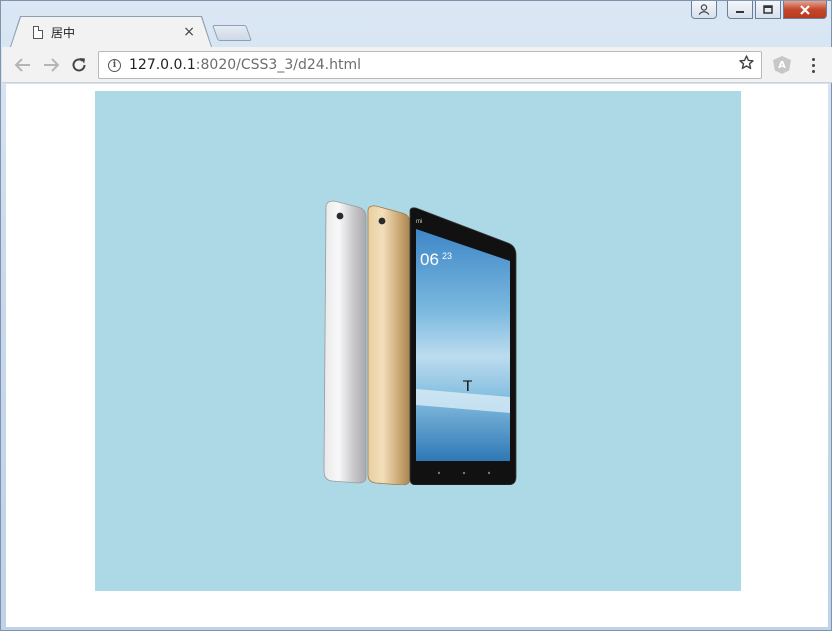  What do you see at coordinates (704, 10) in the screenshot?
I see `user-icon` at bounding box center [704, 10].